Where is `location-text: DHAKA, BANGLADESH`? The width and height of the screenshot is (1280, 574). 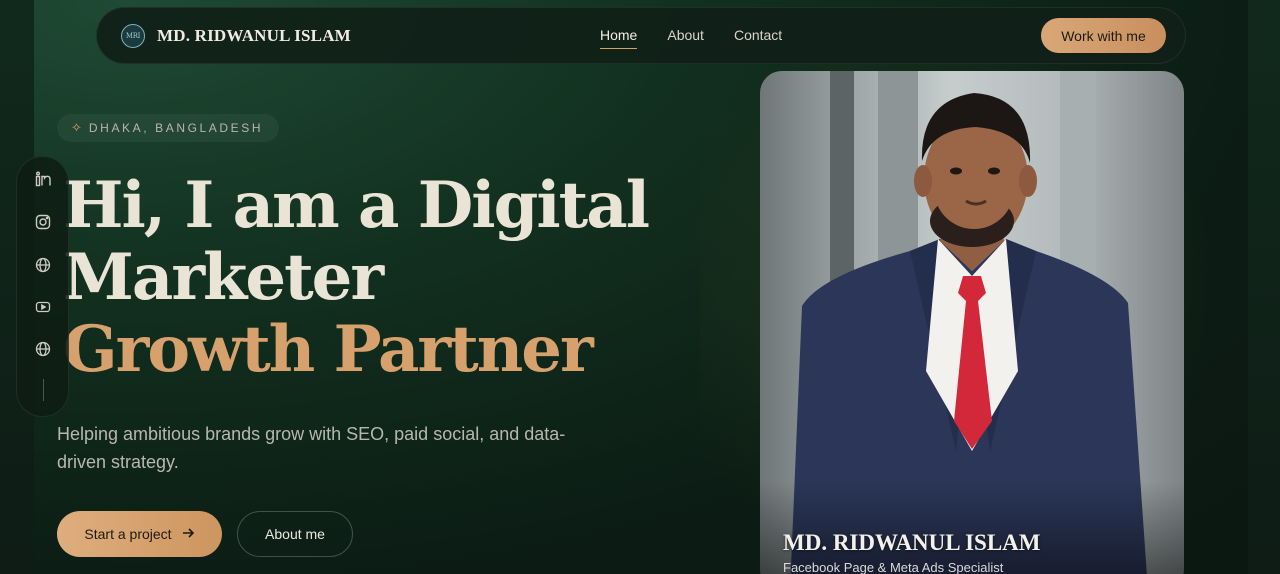
location-text: DHAKA, BANGLADESH is located at coordinates (176, 128).